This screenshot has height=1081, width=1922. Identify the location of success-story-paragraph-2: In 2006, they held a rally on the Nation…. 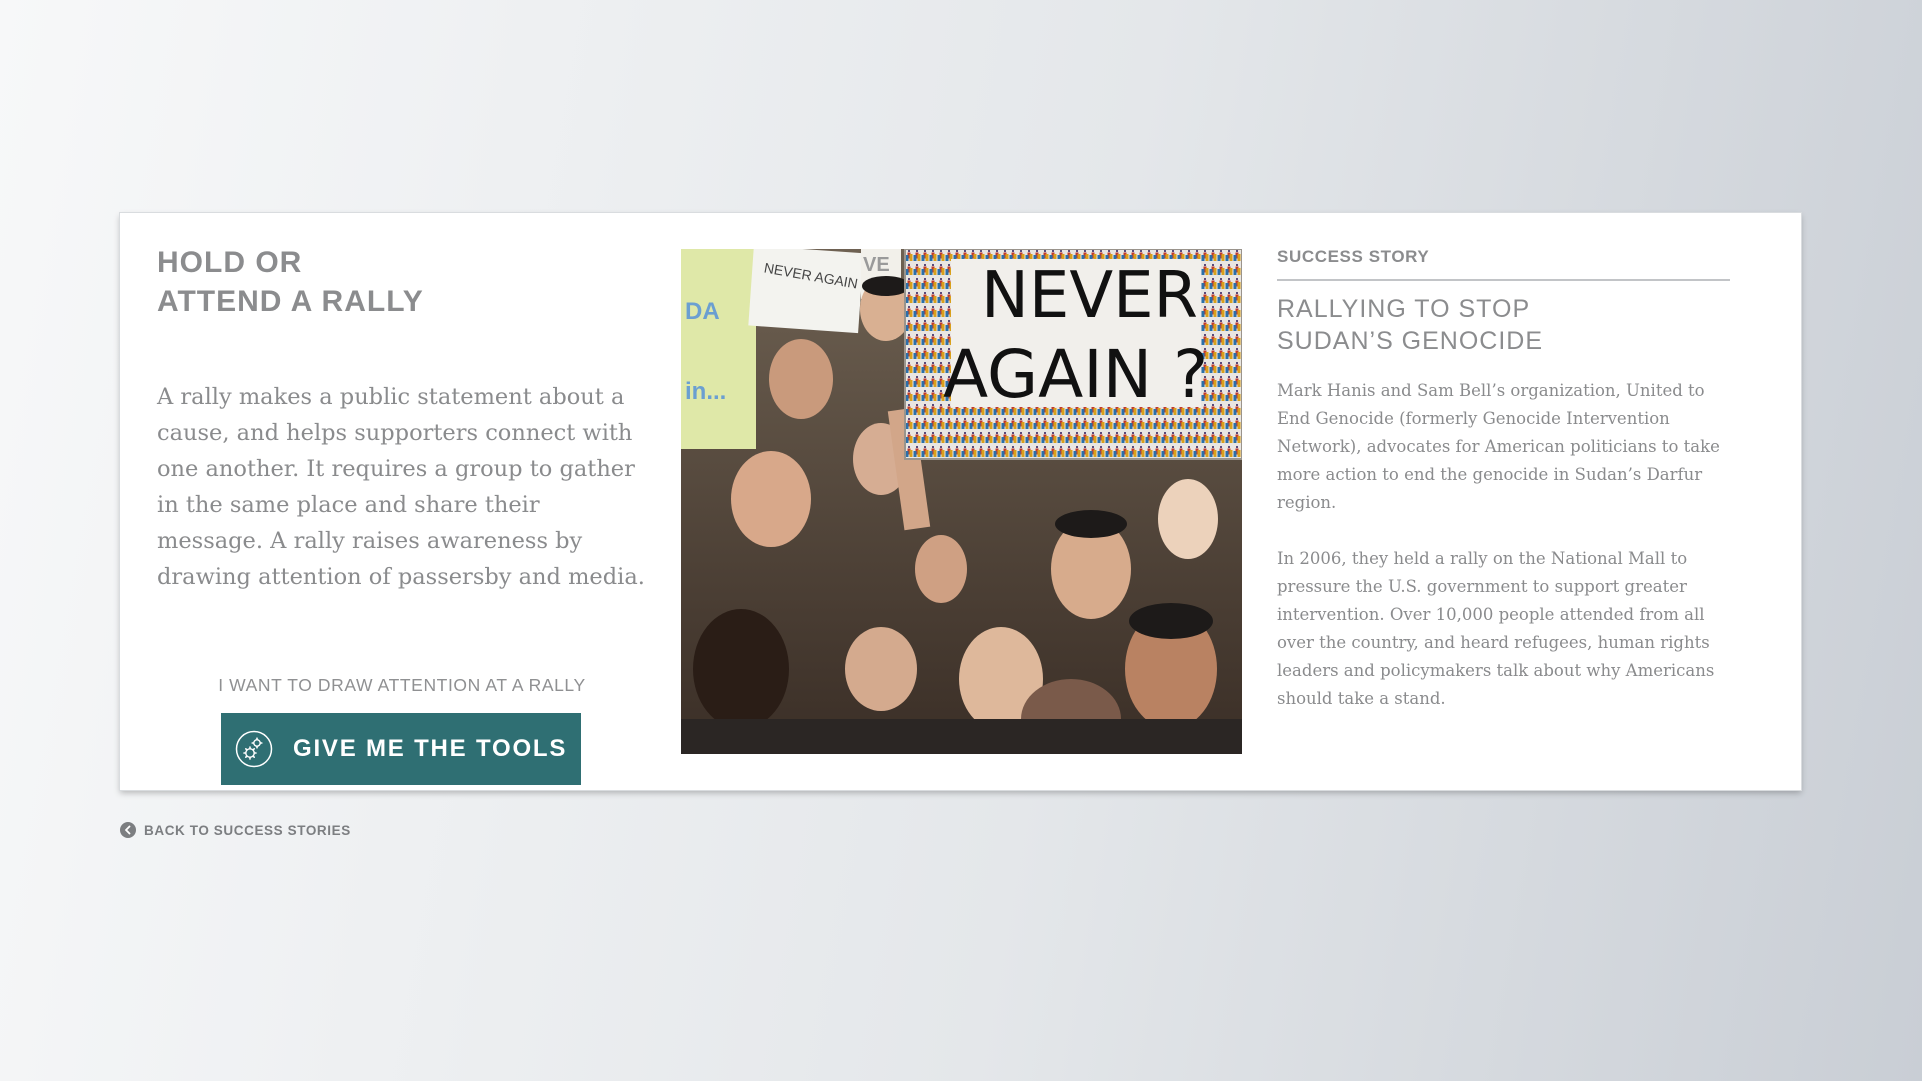
(1496, 628).